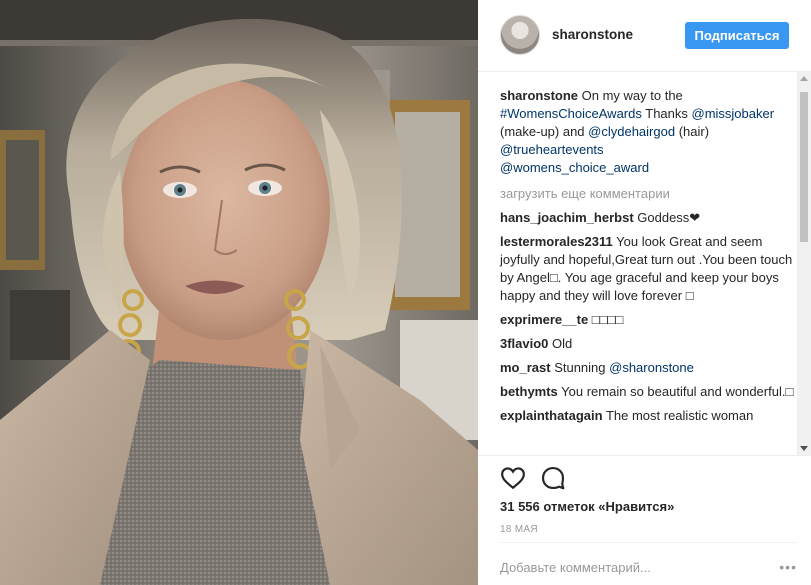 Image resolution: width=811 pixels, height=585 pixels. Describe the element at coordinates (647, 194) in the screenshot. I see `load-more-comments: загрузить еще комментарии` at that location.